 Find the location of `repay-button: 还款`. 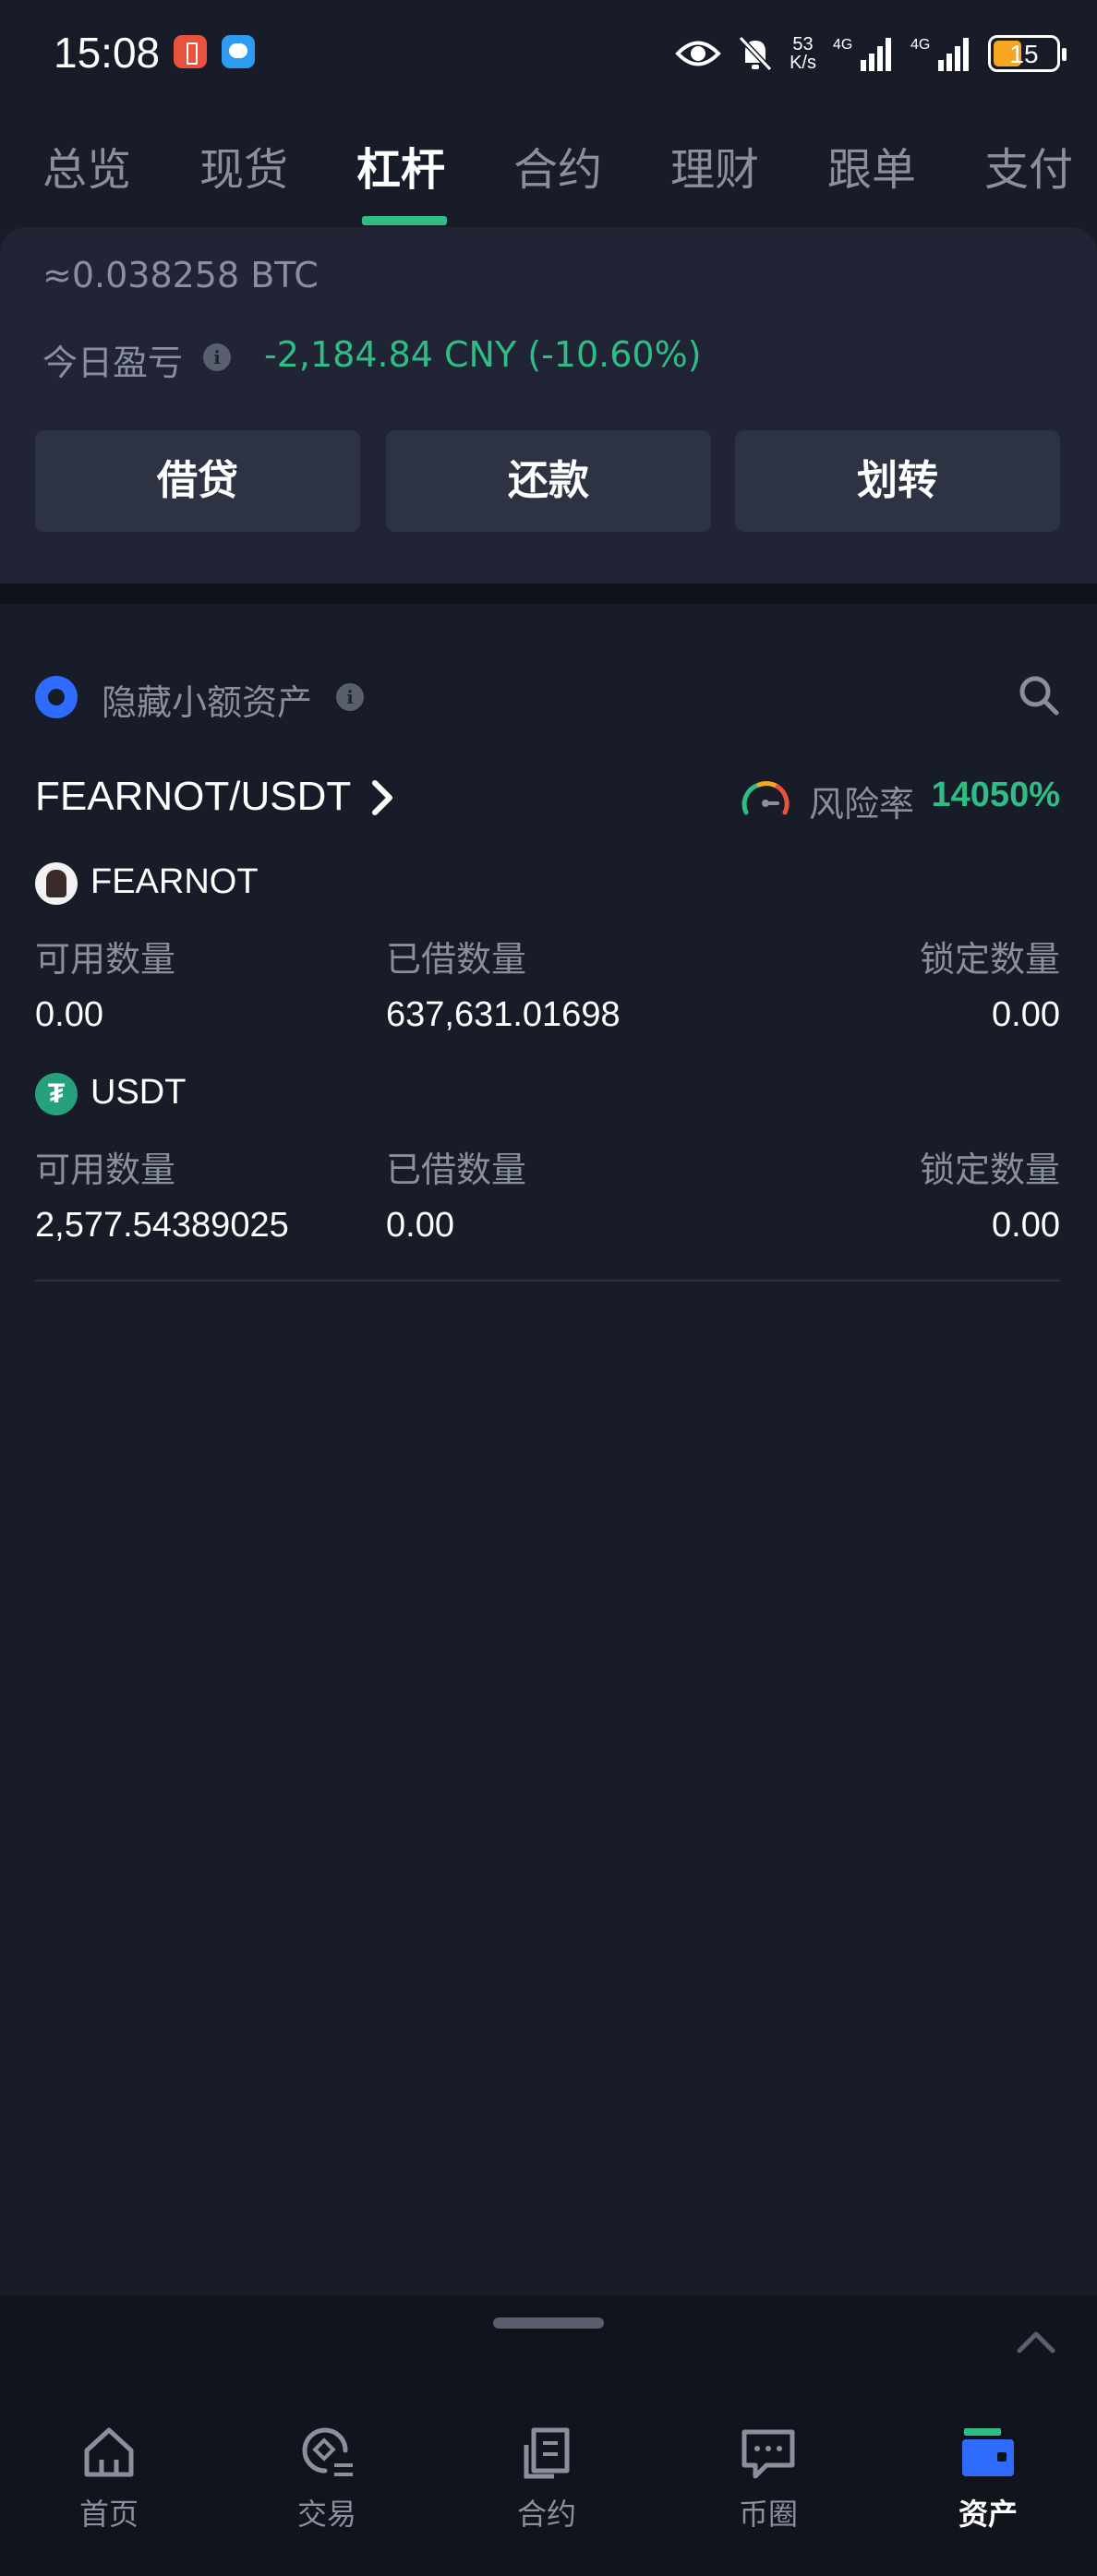

repay-button: 还款 is located at coordinates (548, 481).